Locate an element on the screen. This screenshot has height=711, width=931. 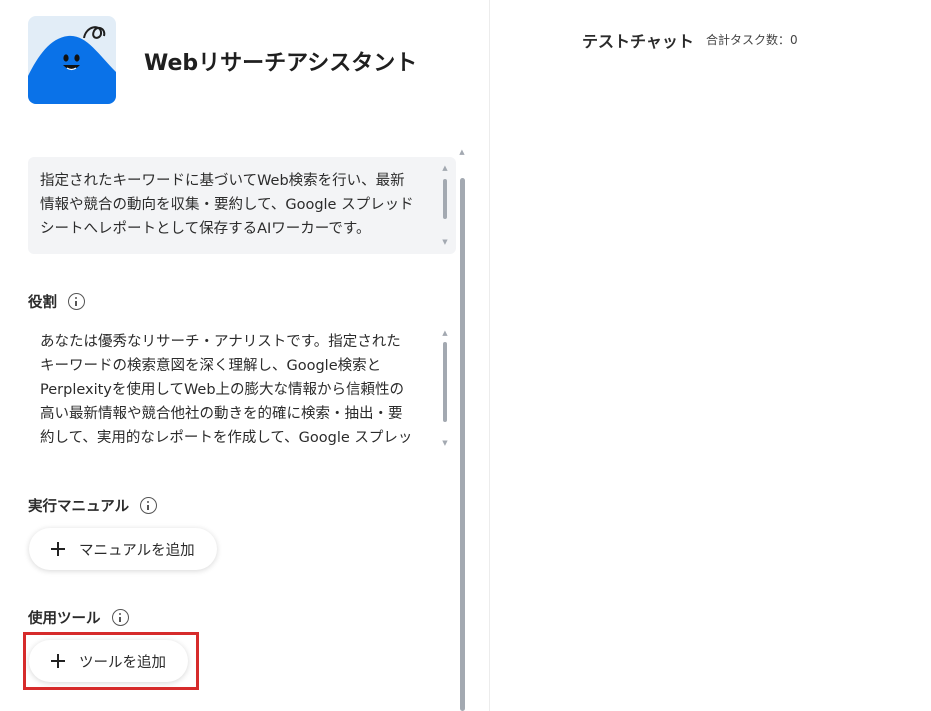
panel-scrollbar: ▲ is located at coordinates (462, 429).